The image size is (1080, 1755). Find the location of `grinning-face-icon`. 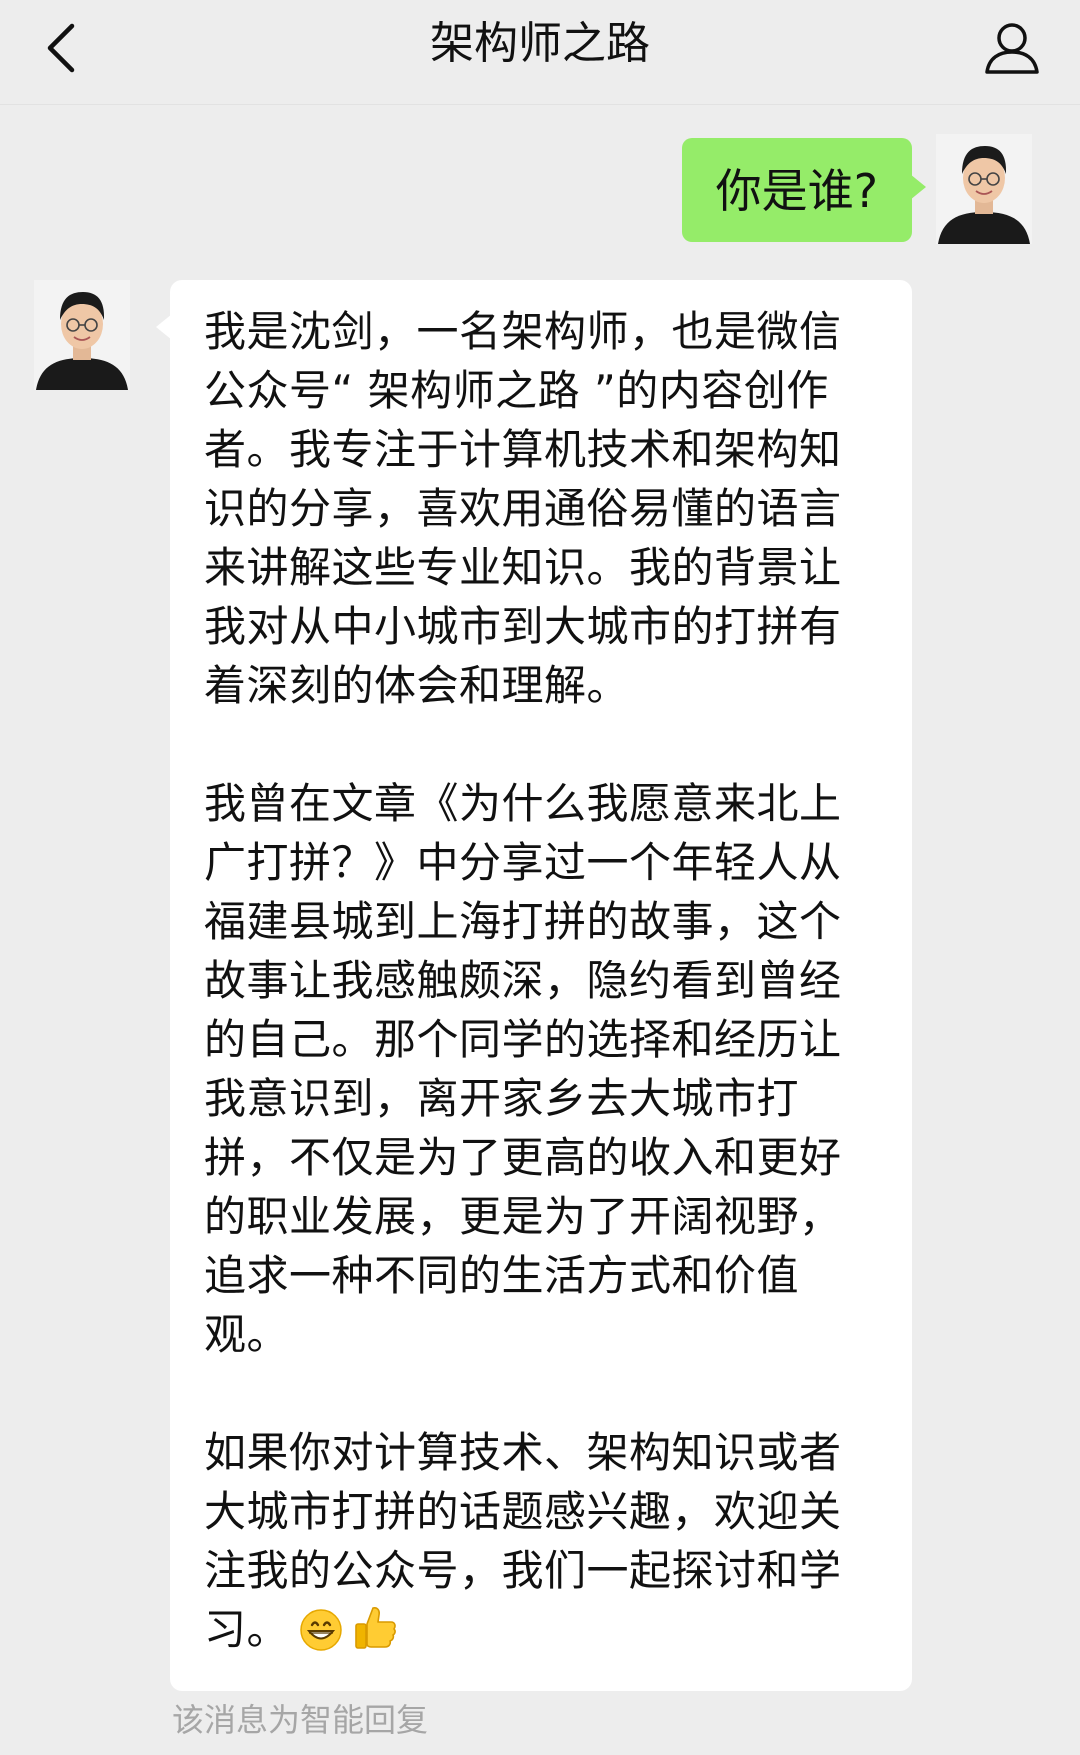

grinning-face-icon is located at coordinates (321, 1637).